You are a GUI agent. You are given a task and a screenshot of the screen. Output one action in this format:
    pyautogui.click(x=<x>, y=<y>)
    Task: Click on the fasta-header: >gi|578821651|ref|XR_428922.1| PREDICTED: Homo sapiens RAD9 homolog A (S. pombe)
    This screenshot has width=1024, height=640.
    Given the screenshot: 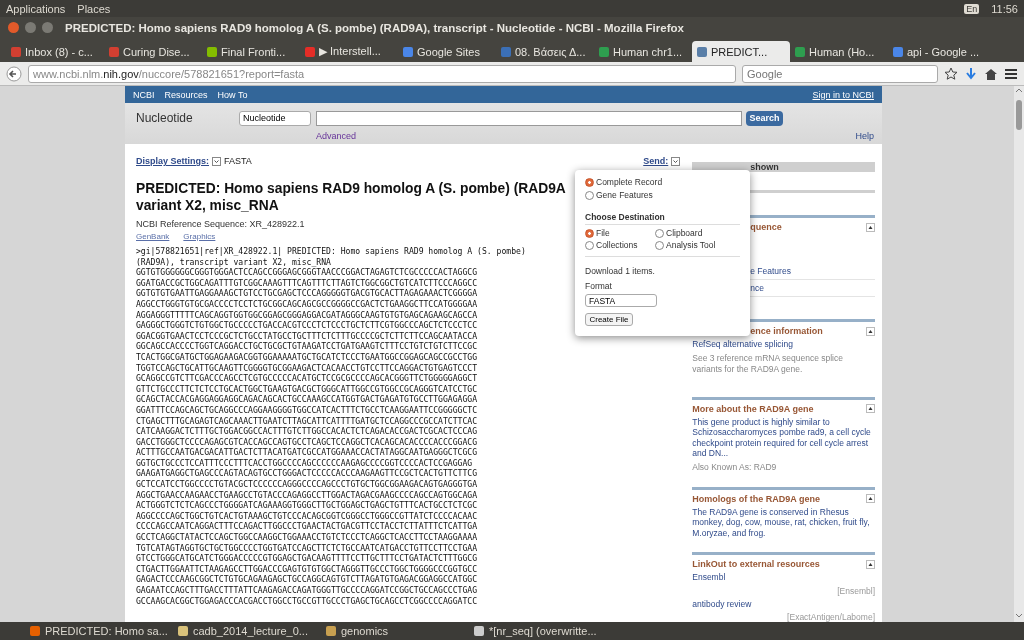 What is the action you would take?
    pyautogui.click(x=331, y=251)
    